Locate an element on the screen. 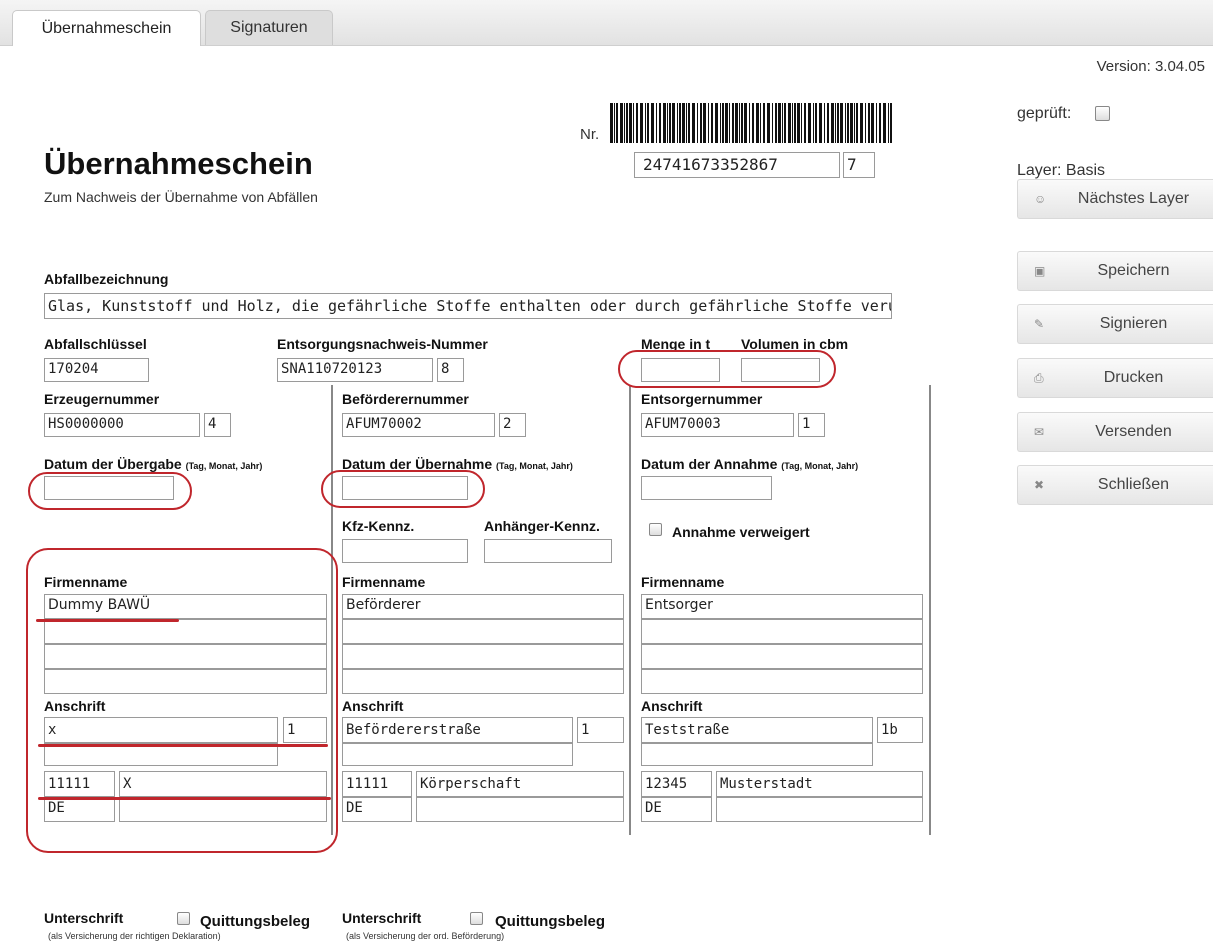  close-button: ✖ Schließen is located at coordinates (1115, 485).